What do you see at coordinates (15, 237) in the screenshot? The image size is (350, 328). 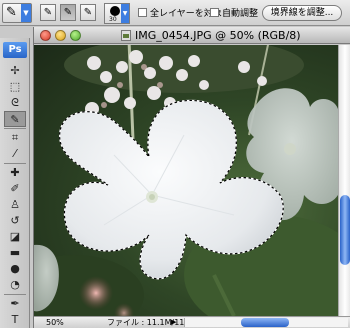 I see `eraser-tool-icon: ◪` at bounding box center [15, 237].